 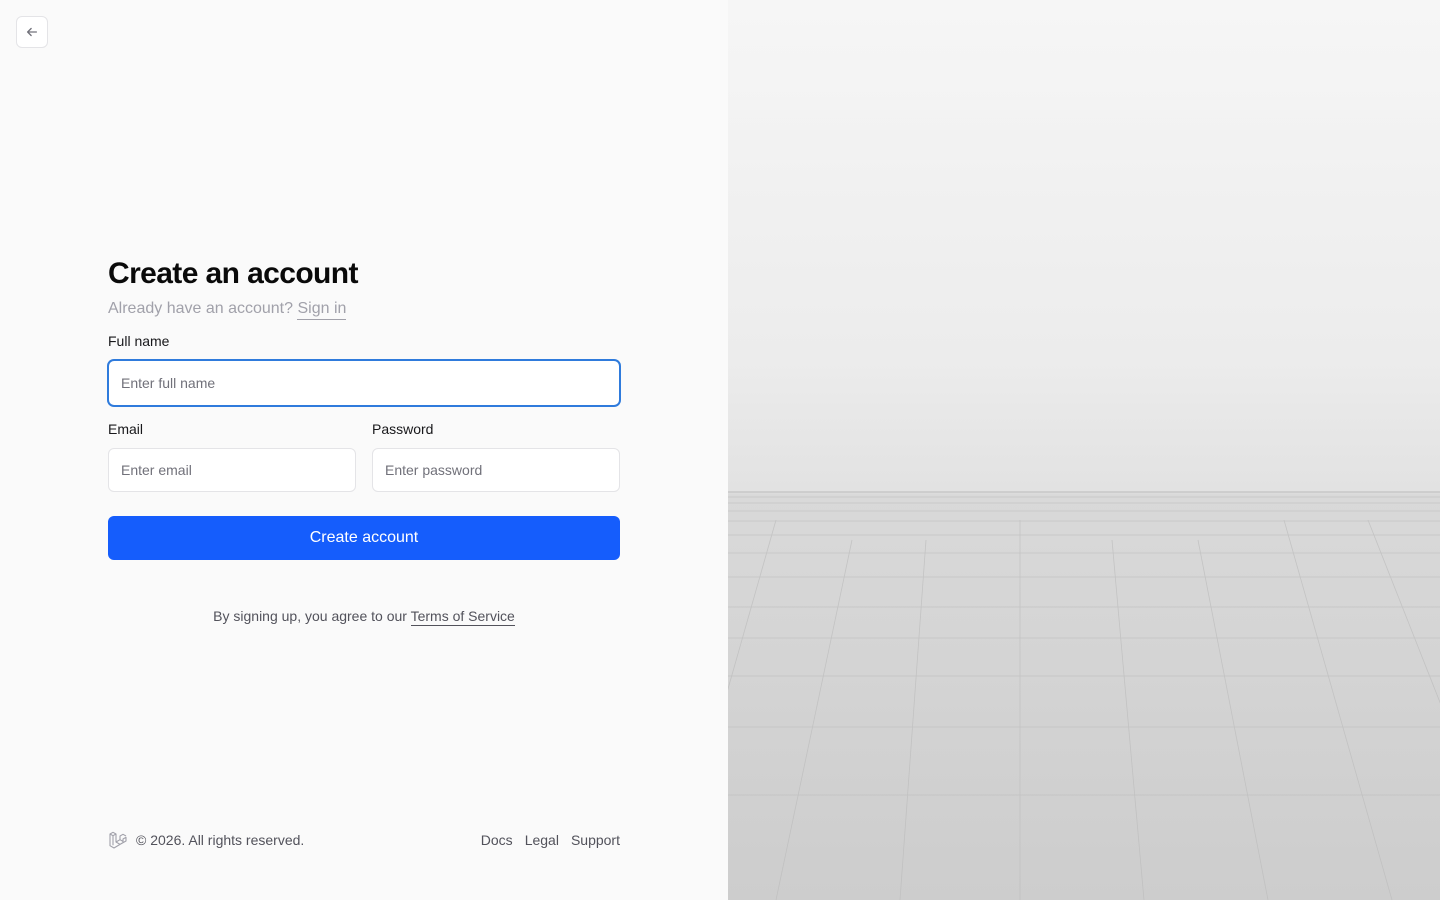 What do you see at coordinates (462, 617) in the screenshot?
I see `terms-of-service-link: Terms of Service` at bounding box center [462, 617].